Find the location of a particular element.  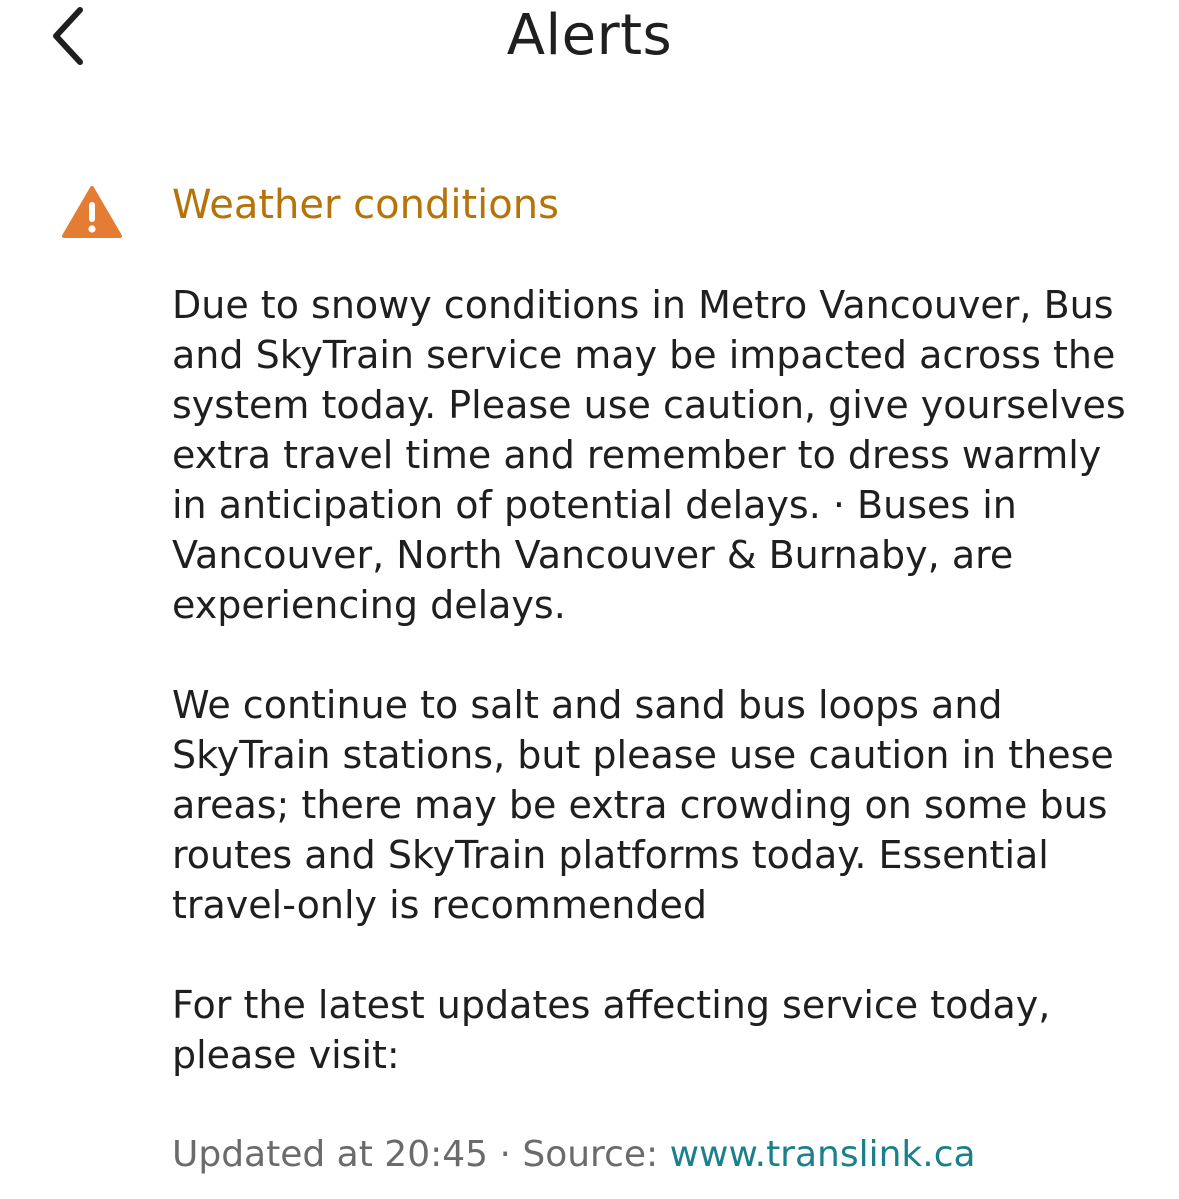

alert-title: Weather conditions is located at coordinates (365, 205).